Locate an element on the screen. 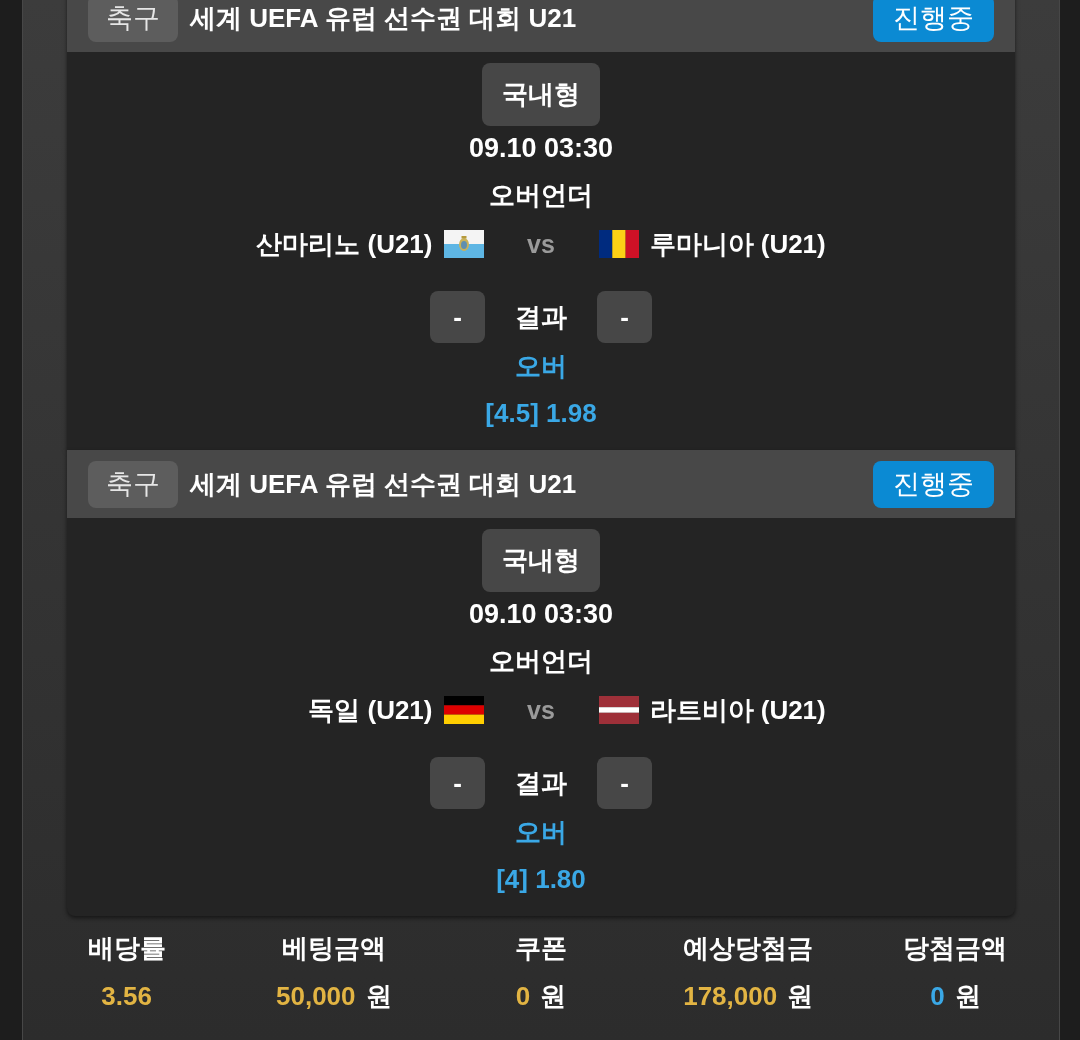 The width and height of the screenshot is (1080, 1040). summary-label: 쿠폰 is located at coordinates (541, 948).